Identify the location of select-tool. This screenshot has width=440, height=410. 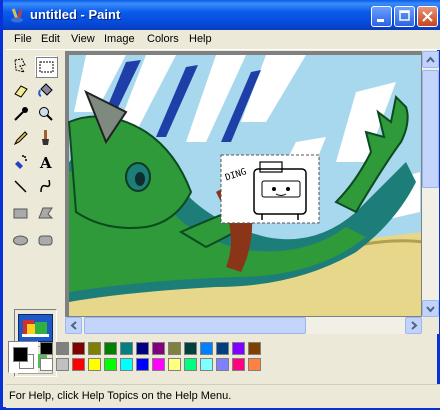
(46, 67).